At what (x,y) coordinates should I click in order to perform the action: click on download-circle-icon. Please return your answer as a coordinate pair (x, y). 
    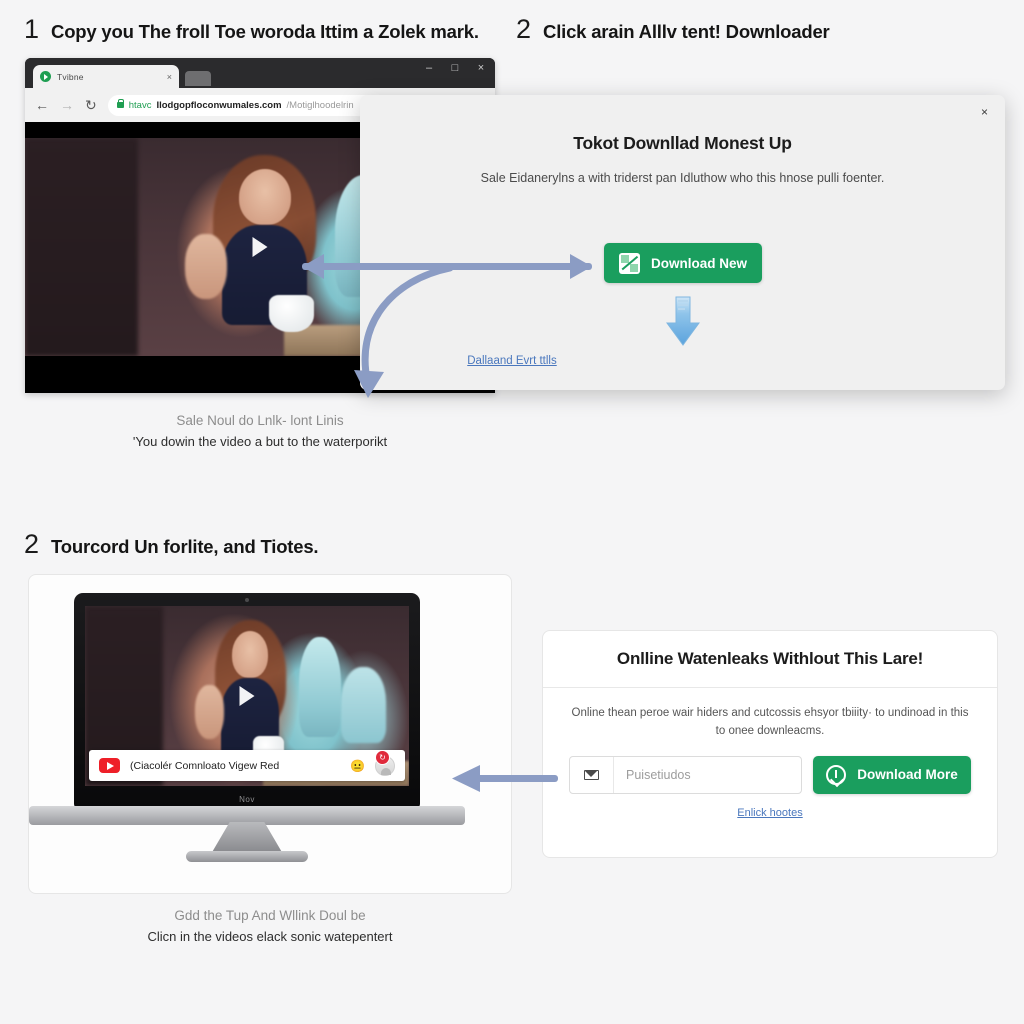
    Looking at the image, I should click on (836, 774).